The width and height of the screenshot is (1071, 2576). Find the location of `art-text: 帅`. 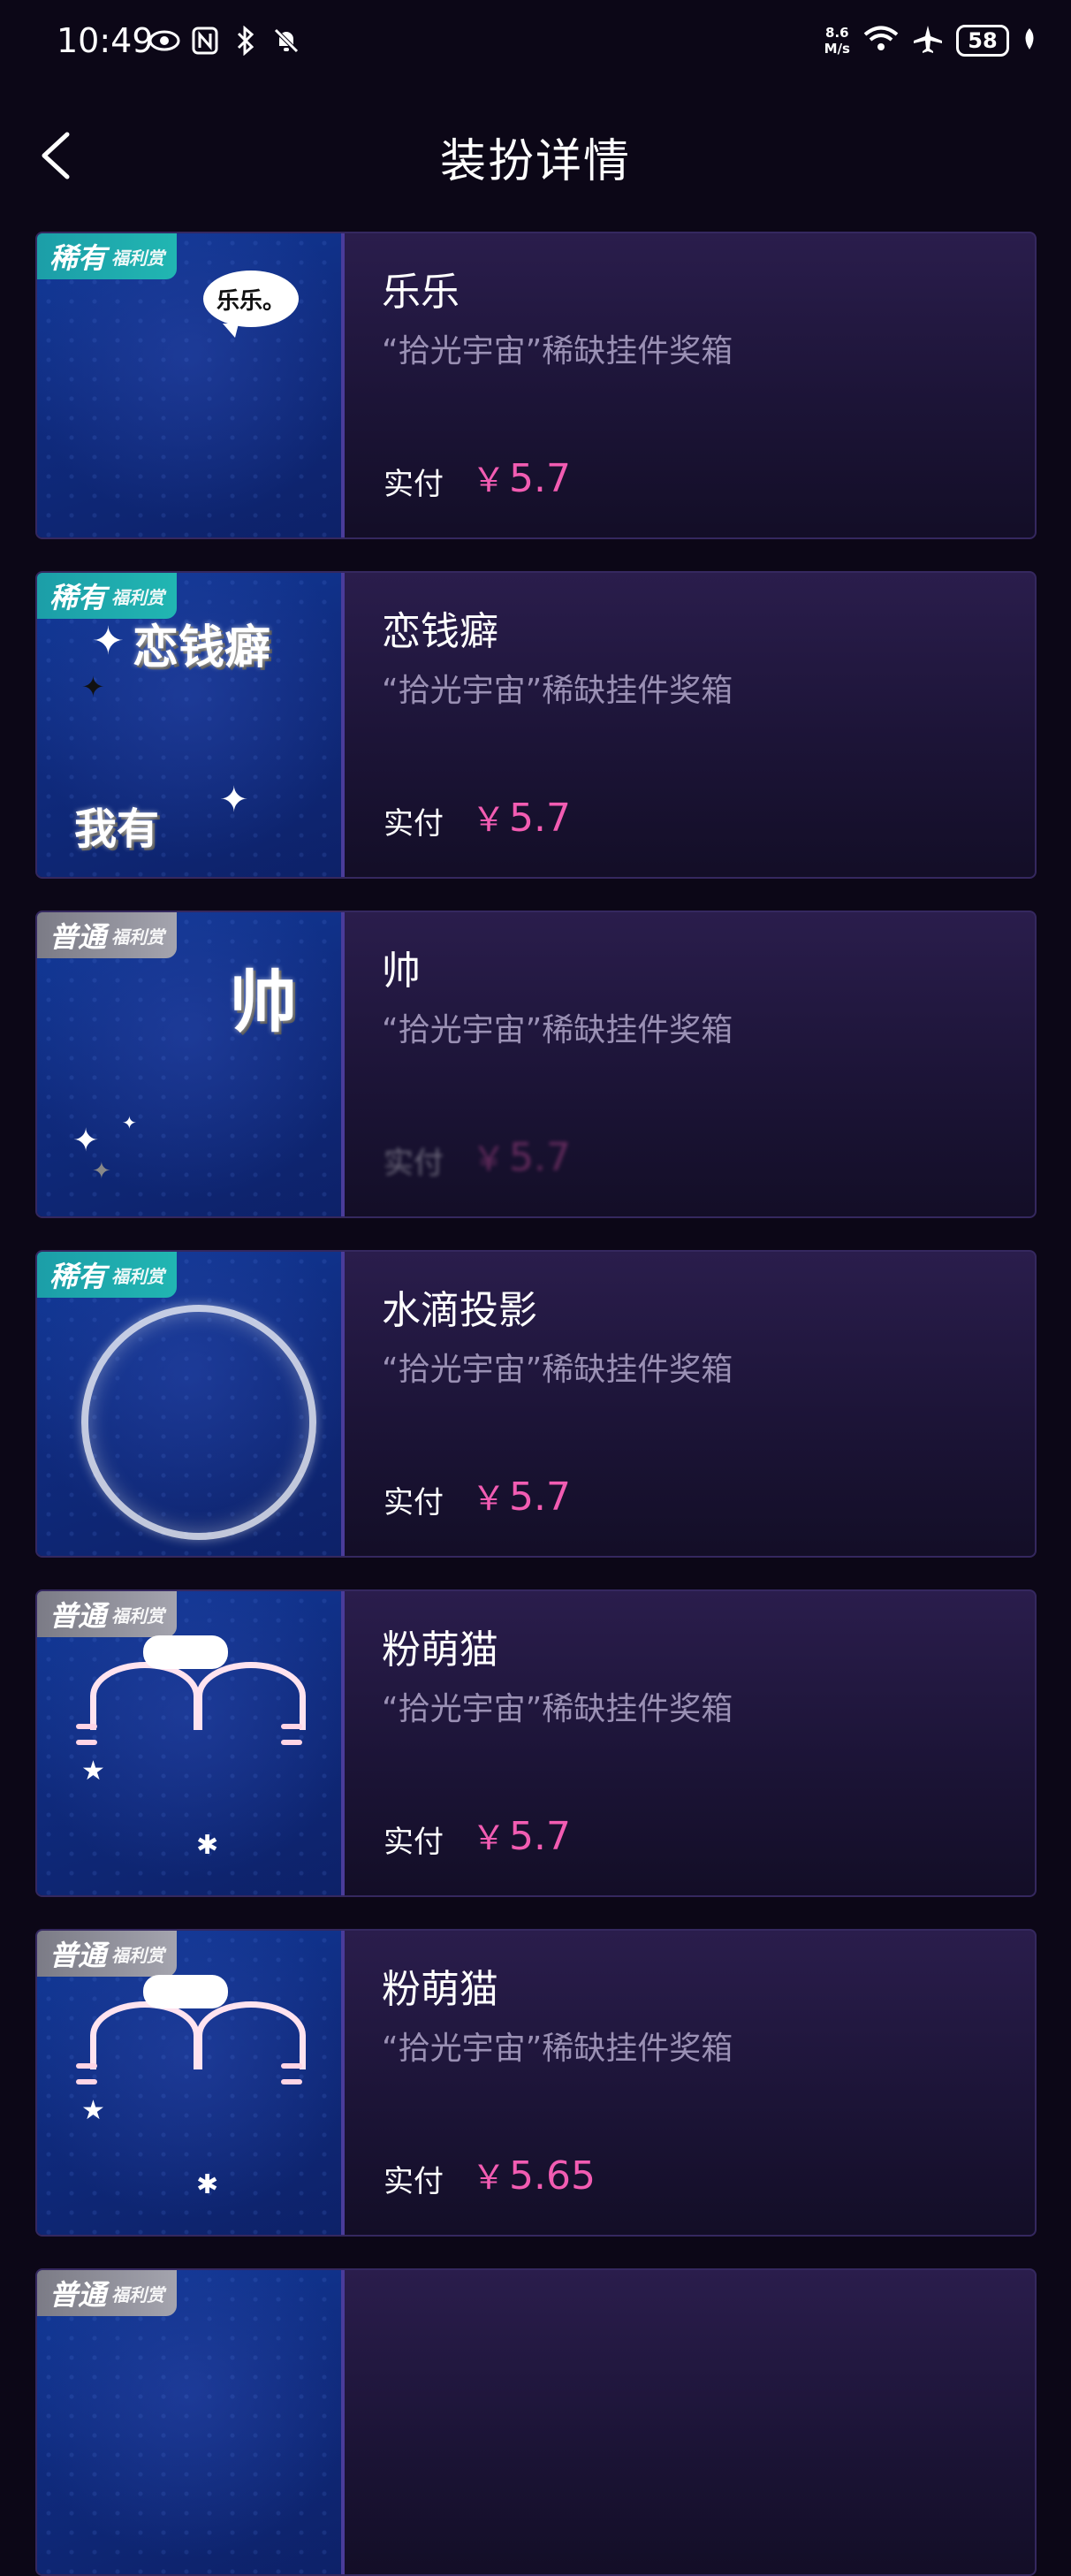

art-text: 帅 is located at coordinates (263, 1002).